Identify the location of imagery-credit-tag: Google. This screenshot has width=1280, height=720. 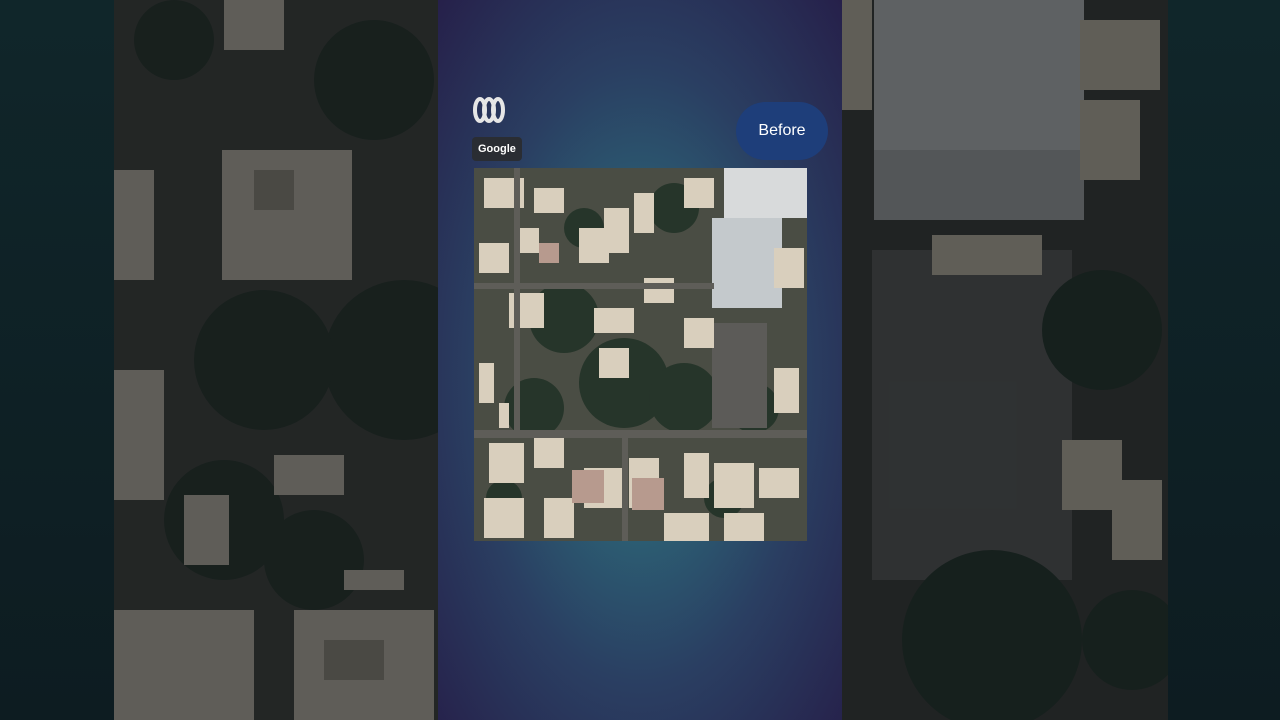
(497, 149).